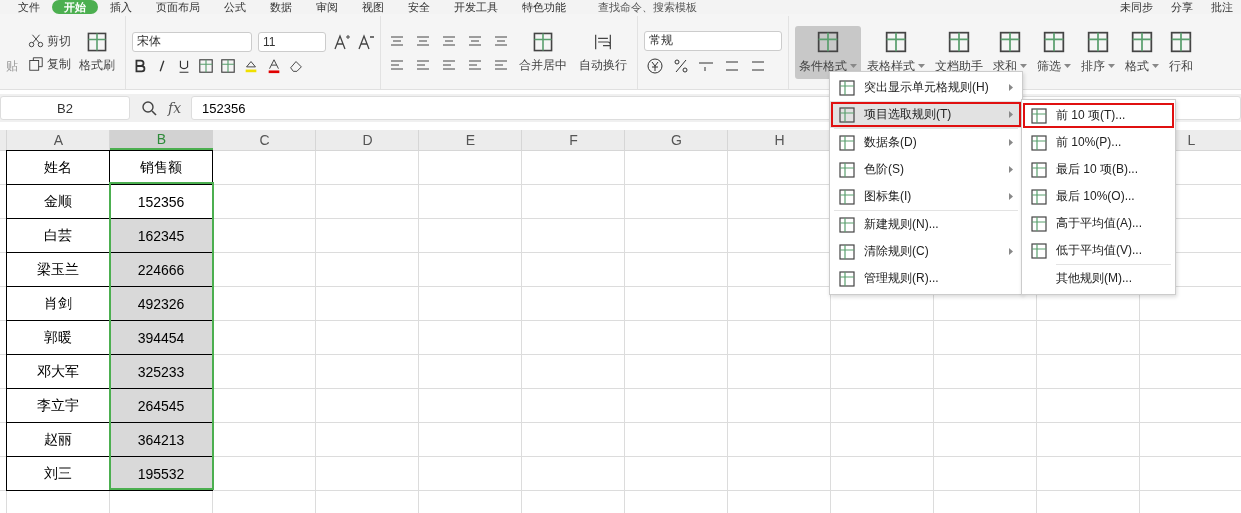  Describe the element at coordinates (36, 64) in the screenshot. I see `copy-icon` at that location.